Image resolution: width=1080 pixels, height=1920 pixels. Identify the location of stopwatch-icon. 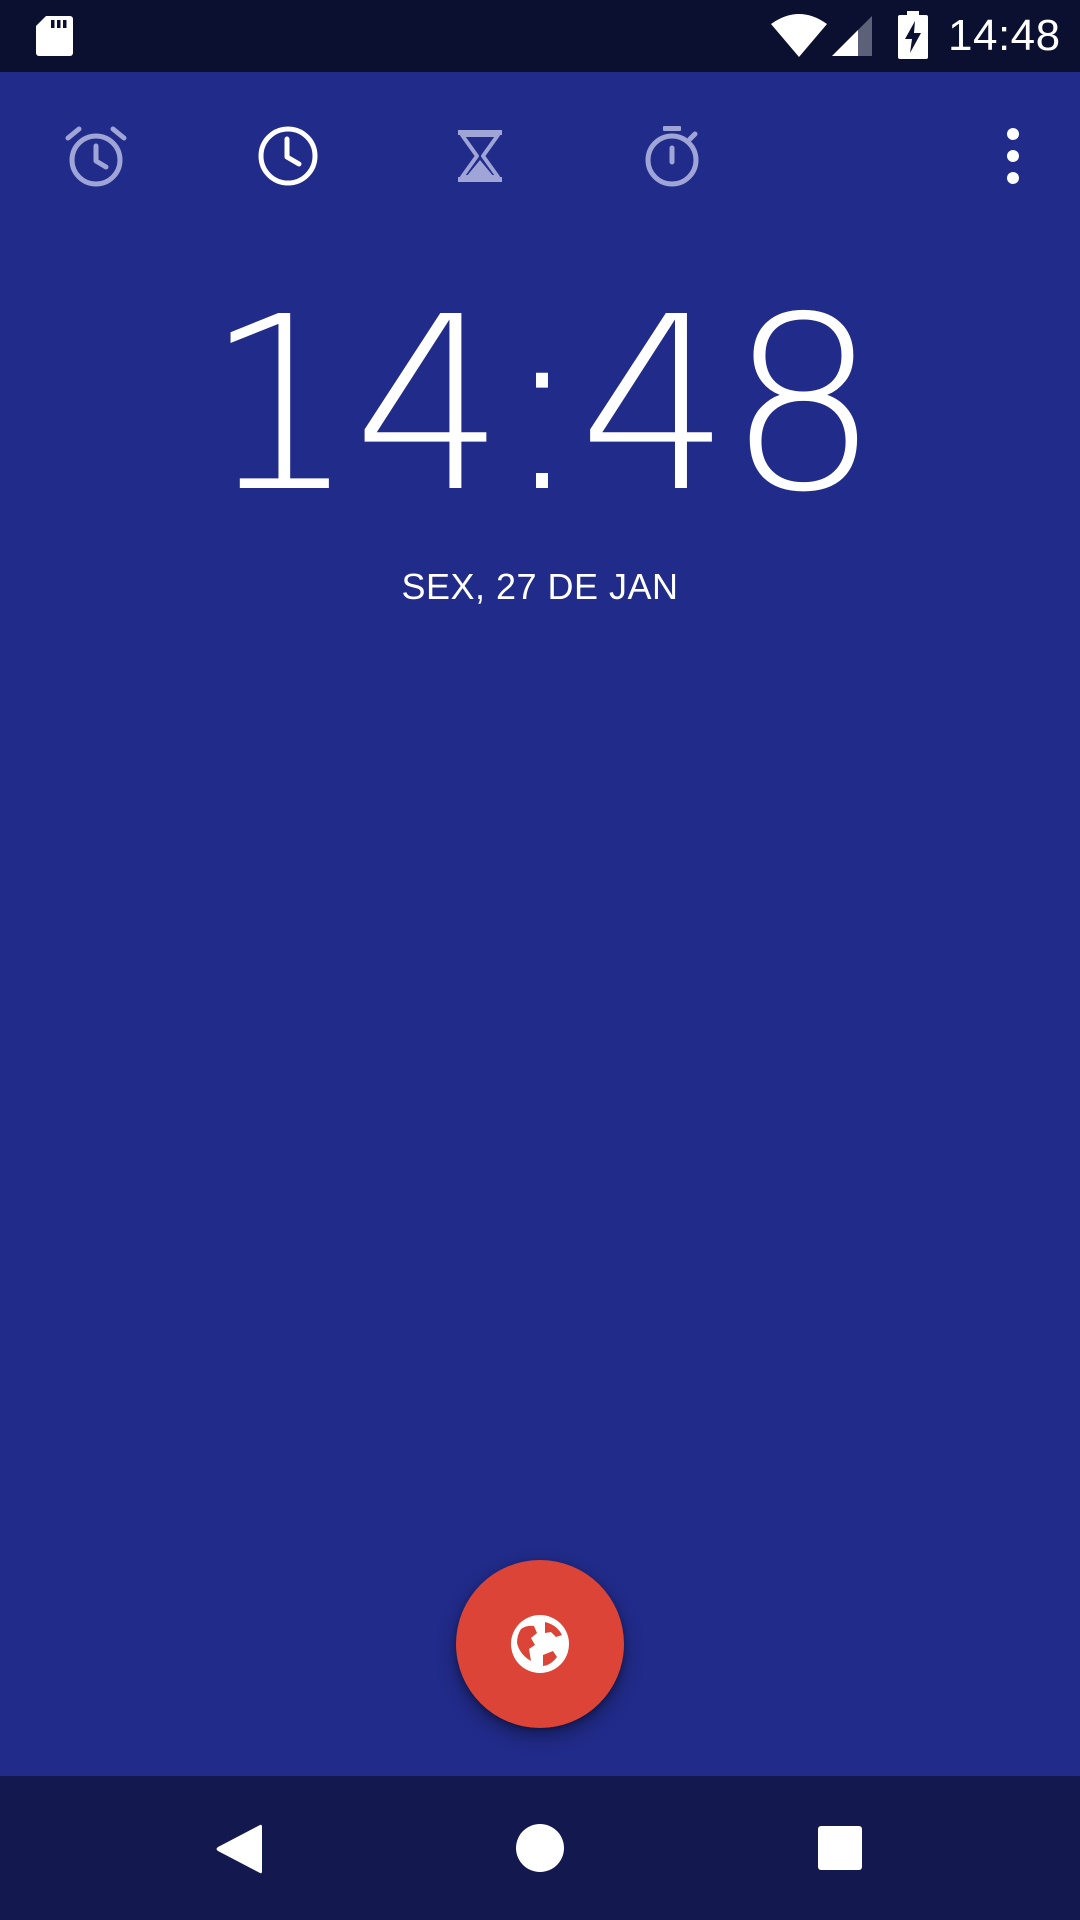
(672, 156).